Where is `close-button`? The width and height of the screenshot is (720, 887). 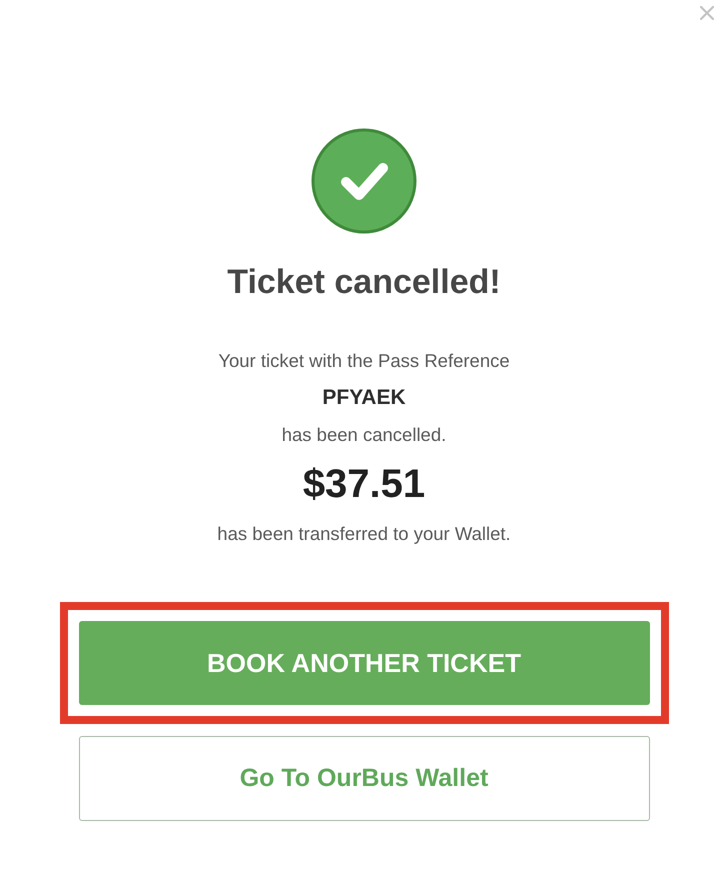
close-button is located at coordinates (707, 13).